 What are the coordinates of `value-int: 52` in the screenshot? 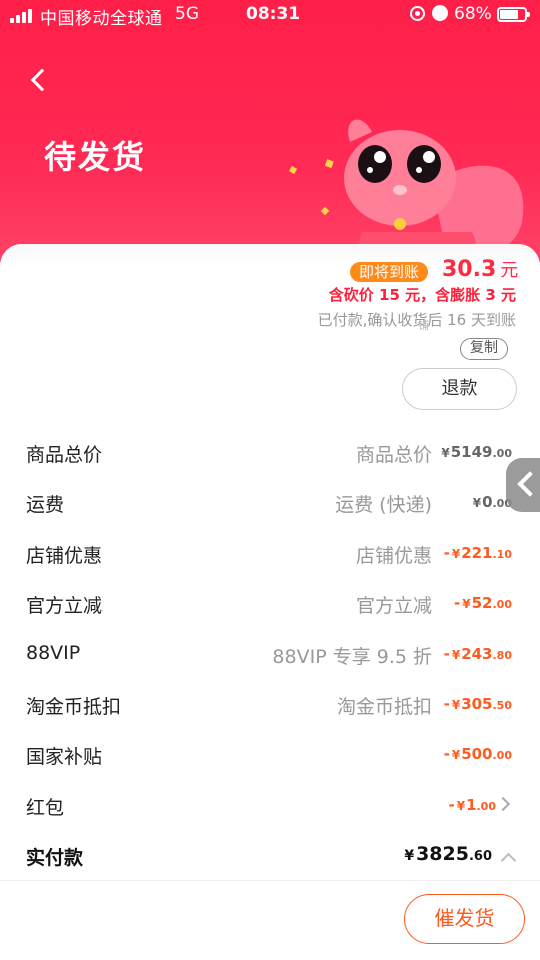 It's located at (482, 603).